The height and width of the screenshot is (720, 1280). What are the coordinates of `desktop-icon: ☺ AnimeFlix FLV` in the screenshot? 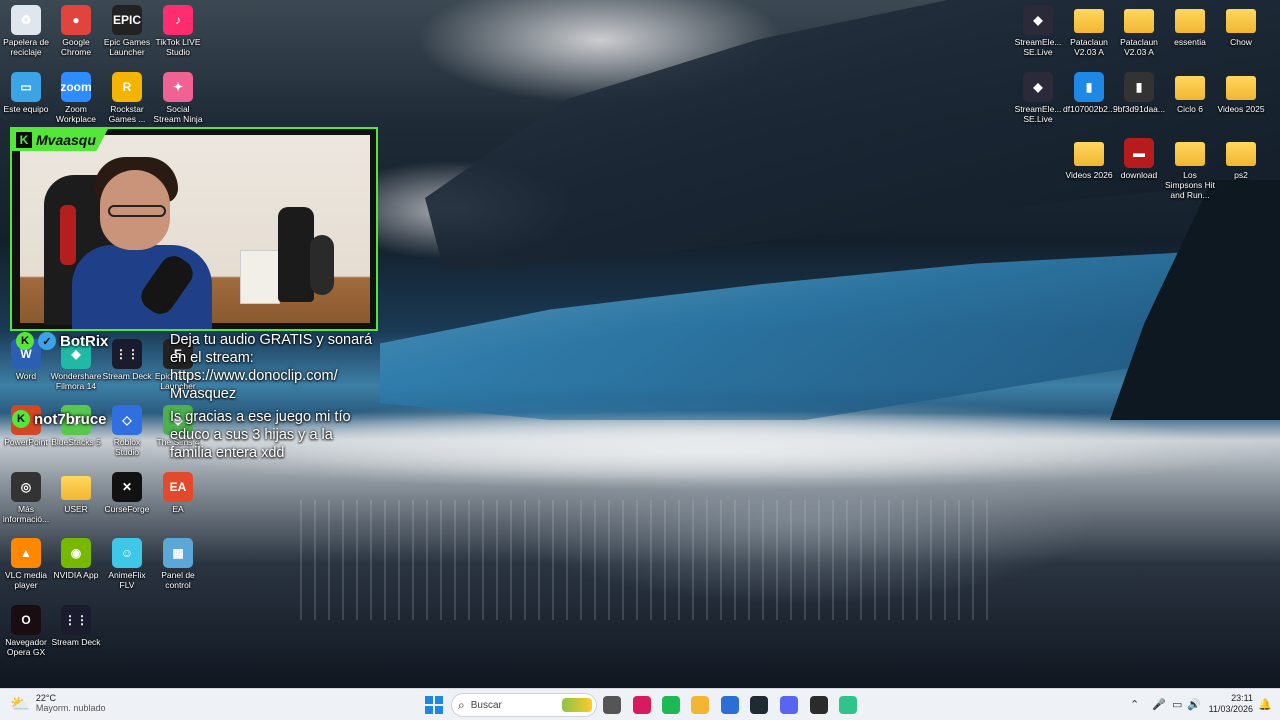 It's located at (127, 564).